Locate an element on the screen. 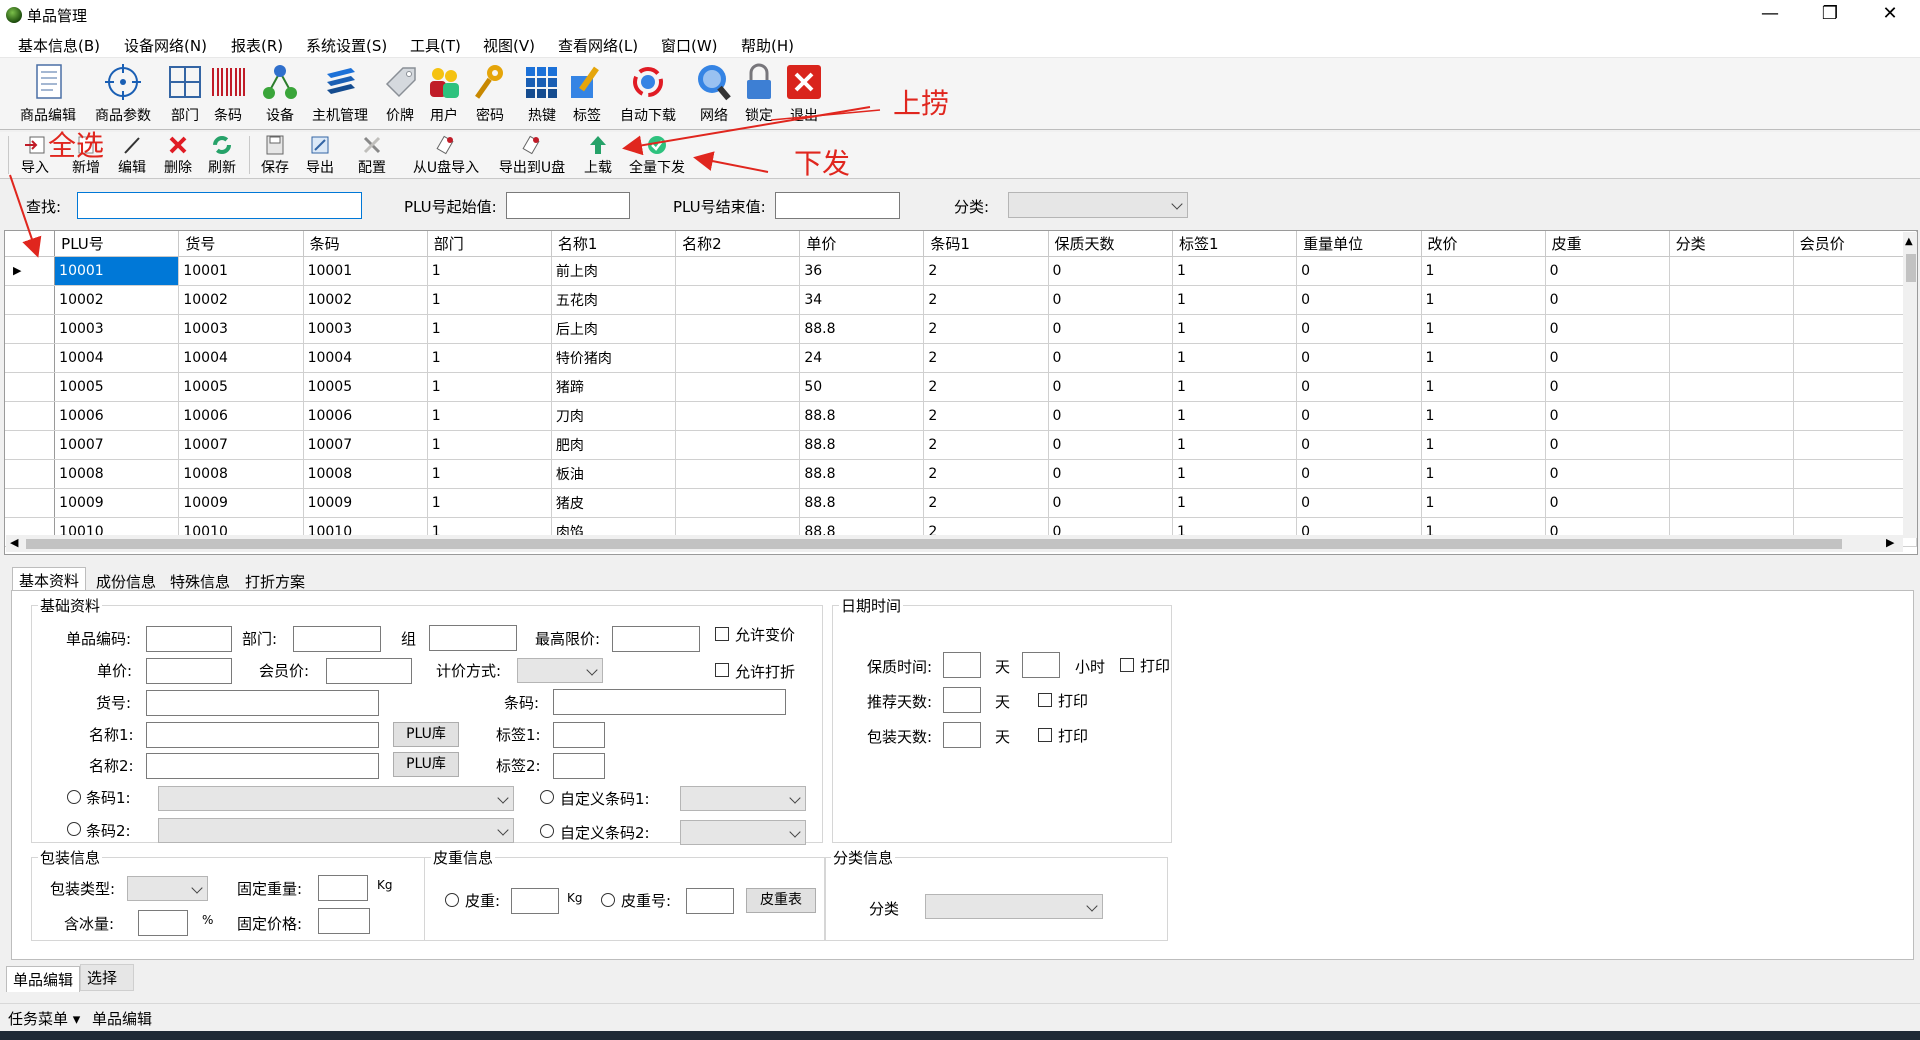 The height and width of the screenshot is (1040, 1920). table-cell: 10001 is located at coordinates (241, 271).